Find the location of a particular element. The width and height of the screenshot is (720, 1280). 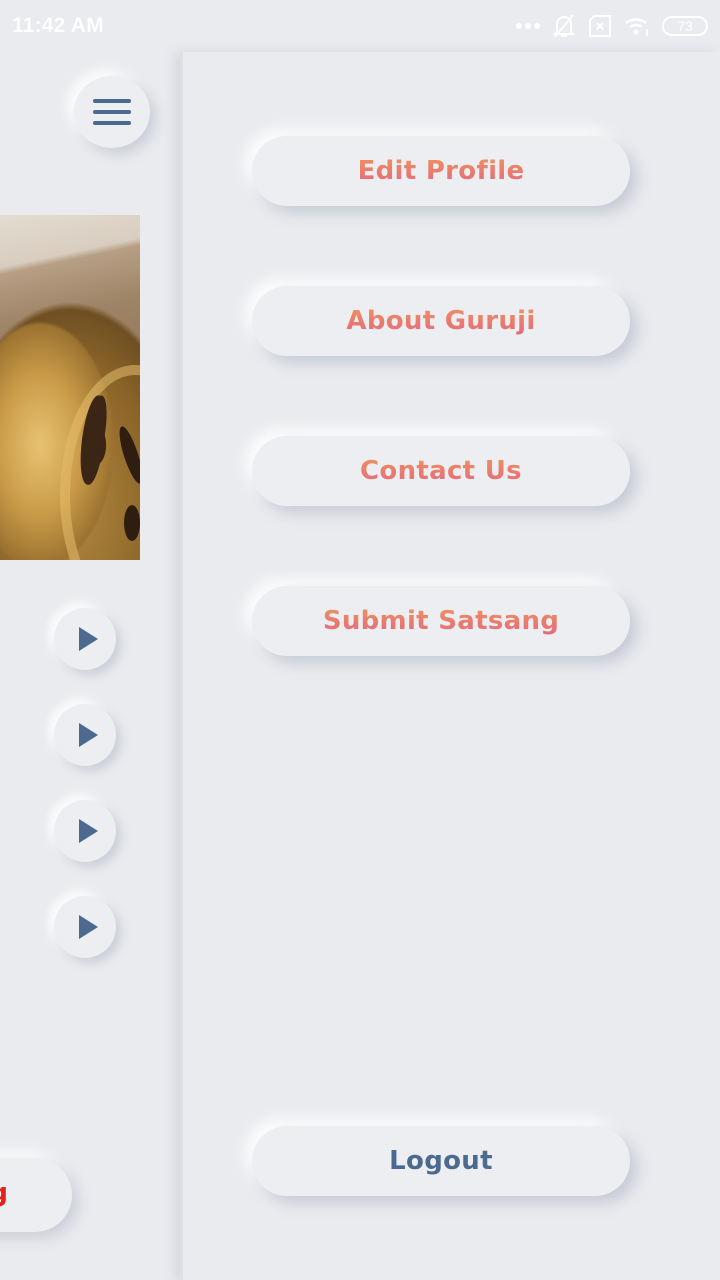

logout-button: Logout is located at coordinates (441, 1161).